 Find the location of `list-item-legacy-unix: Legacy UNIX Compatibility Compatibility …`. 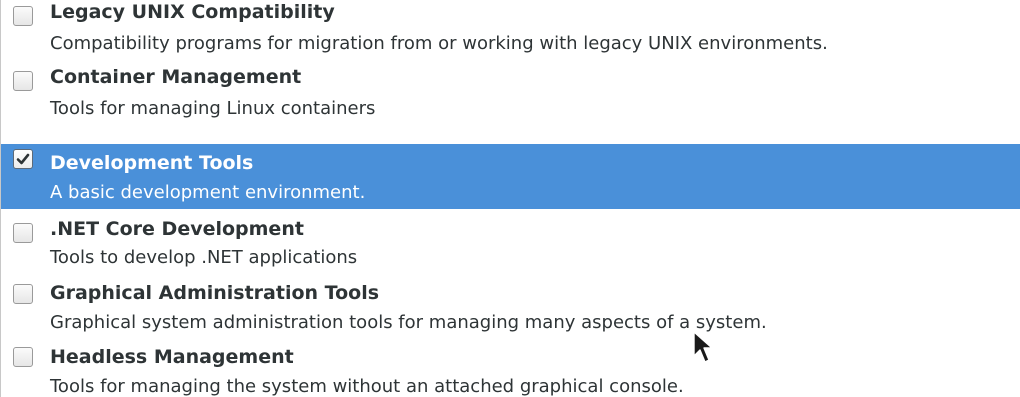

list-item-legacy-unix: Legacy UNIX Compatibility Compatibility … is located at coordinates (510, 27).